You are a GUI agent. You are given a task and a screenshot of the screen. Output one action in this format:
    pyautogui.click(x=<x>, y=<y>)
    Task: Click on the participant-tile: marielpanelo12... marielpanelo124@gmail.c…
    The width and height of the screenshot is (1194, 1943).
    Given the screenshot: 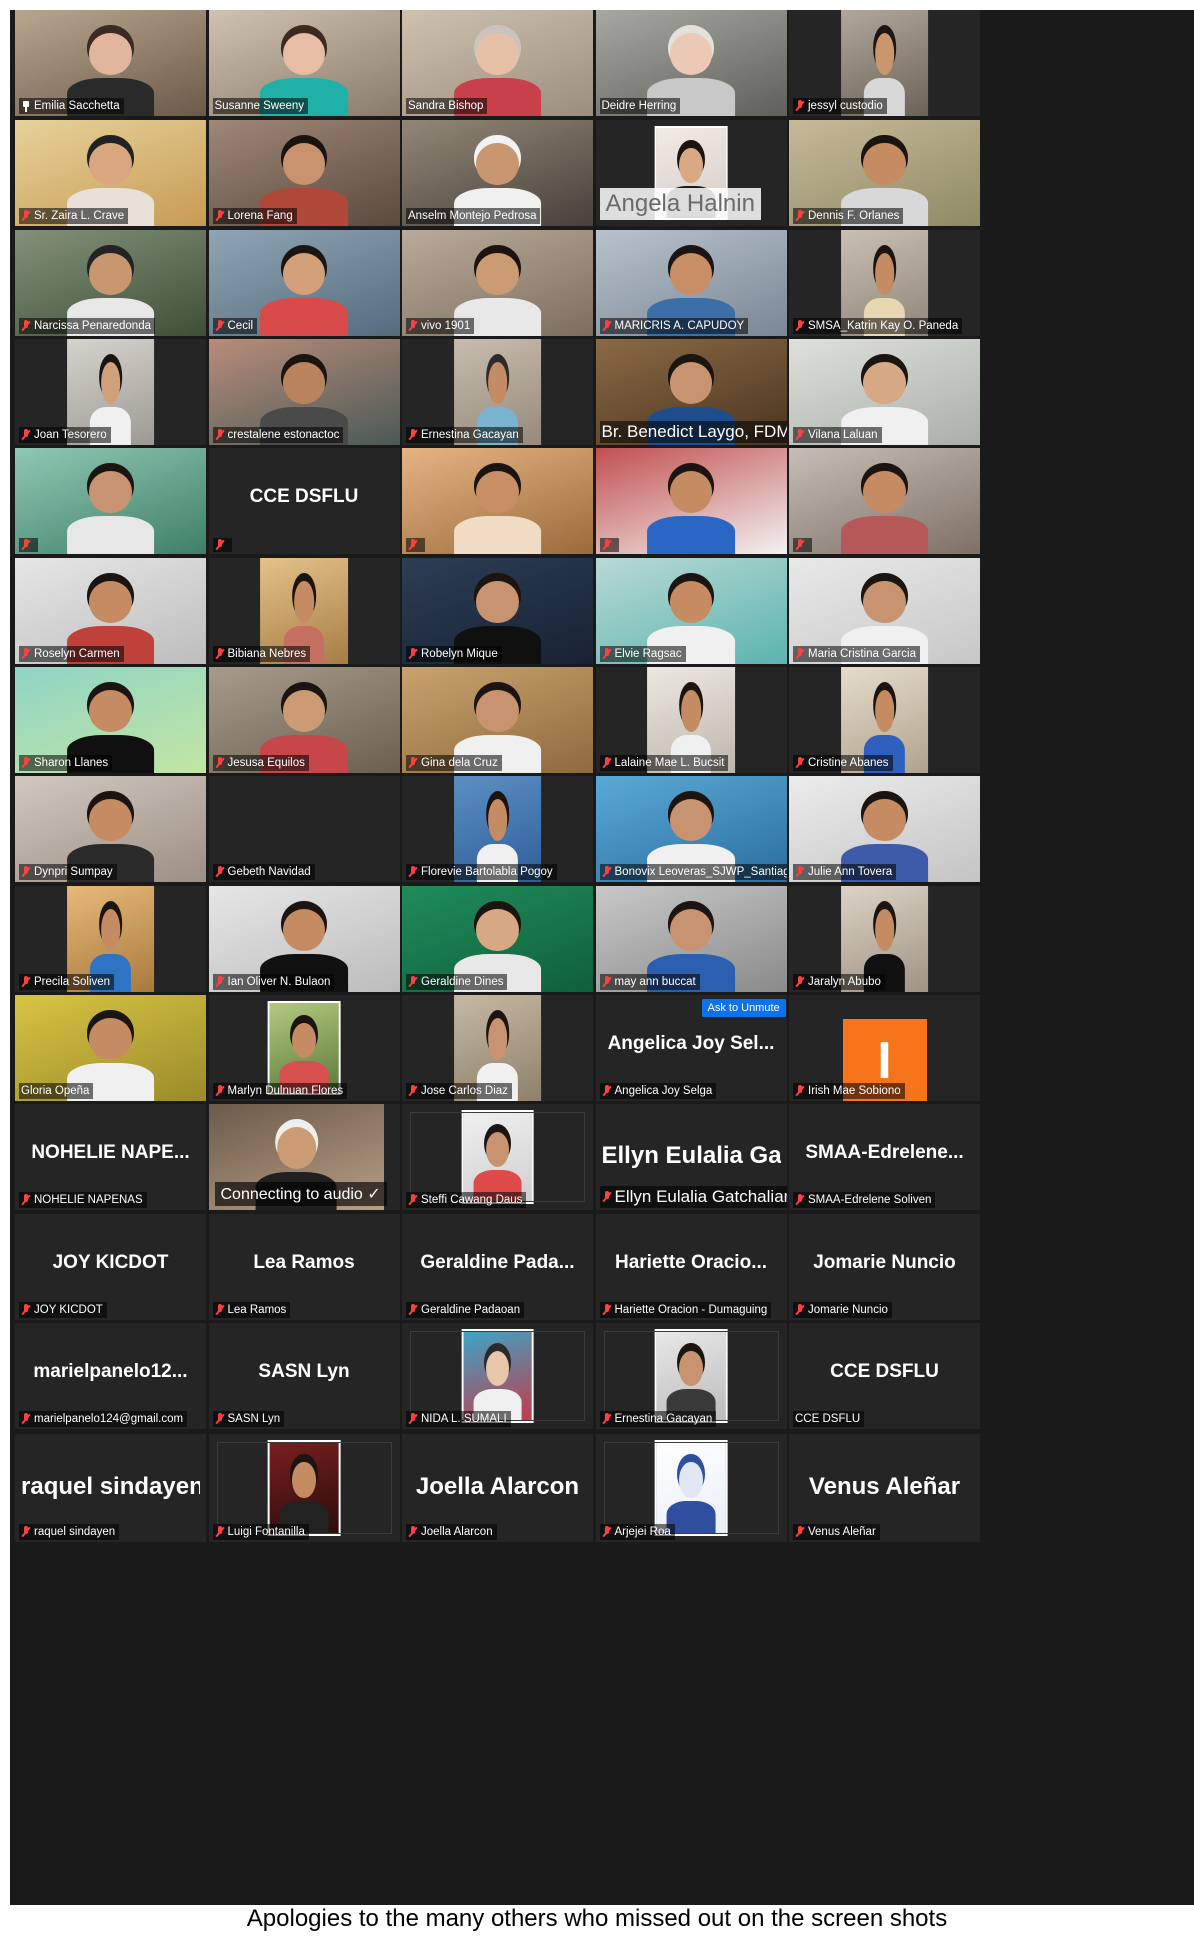 What is the action you would take?
    pyautogui.click(x=110, y=1376)
    